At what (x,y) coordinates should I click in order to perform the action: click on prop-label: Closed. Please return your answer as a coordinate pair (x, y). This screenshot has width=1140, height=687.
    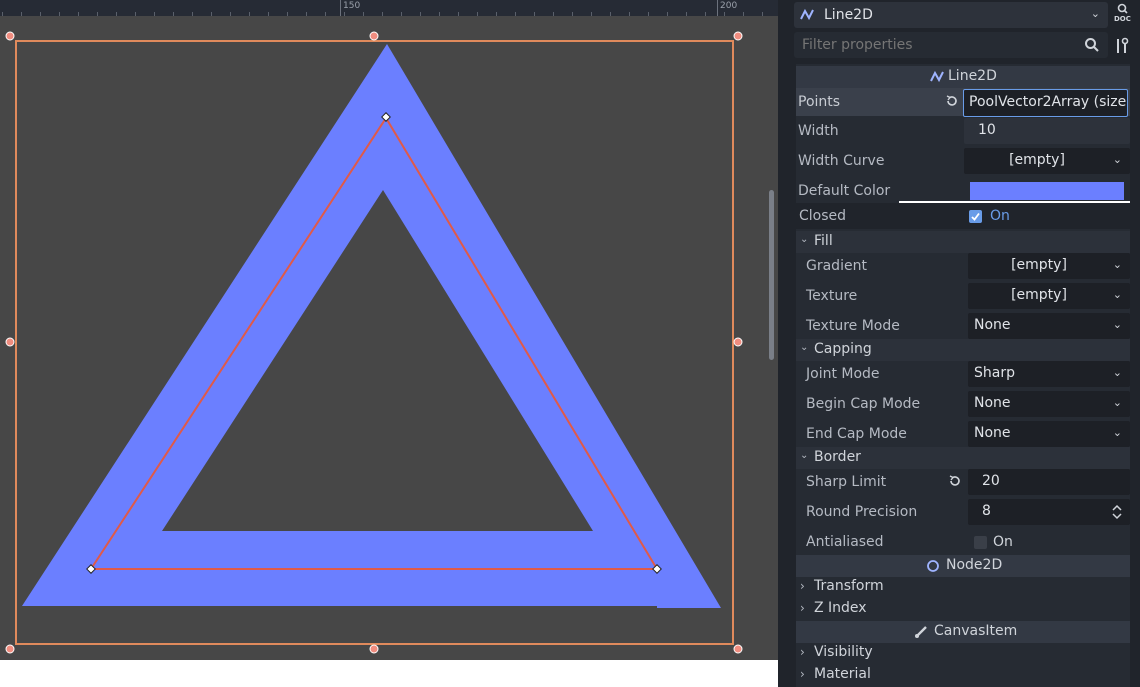
    Looking at the image, I should click on (823, 216).